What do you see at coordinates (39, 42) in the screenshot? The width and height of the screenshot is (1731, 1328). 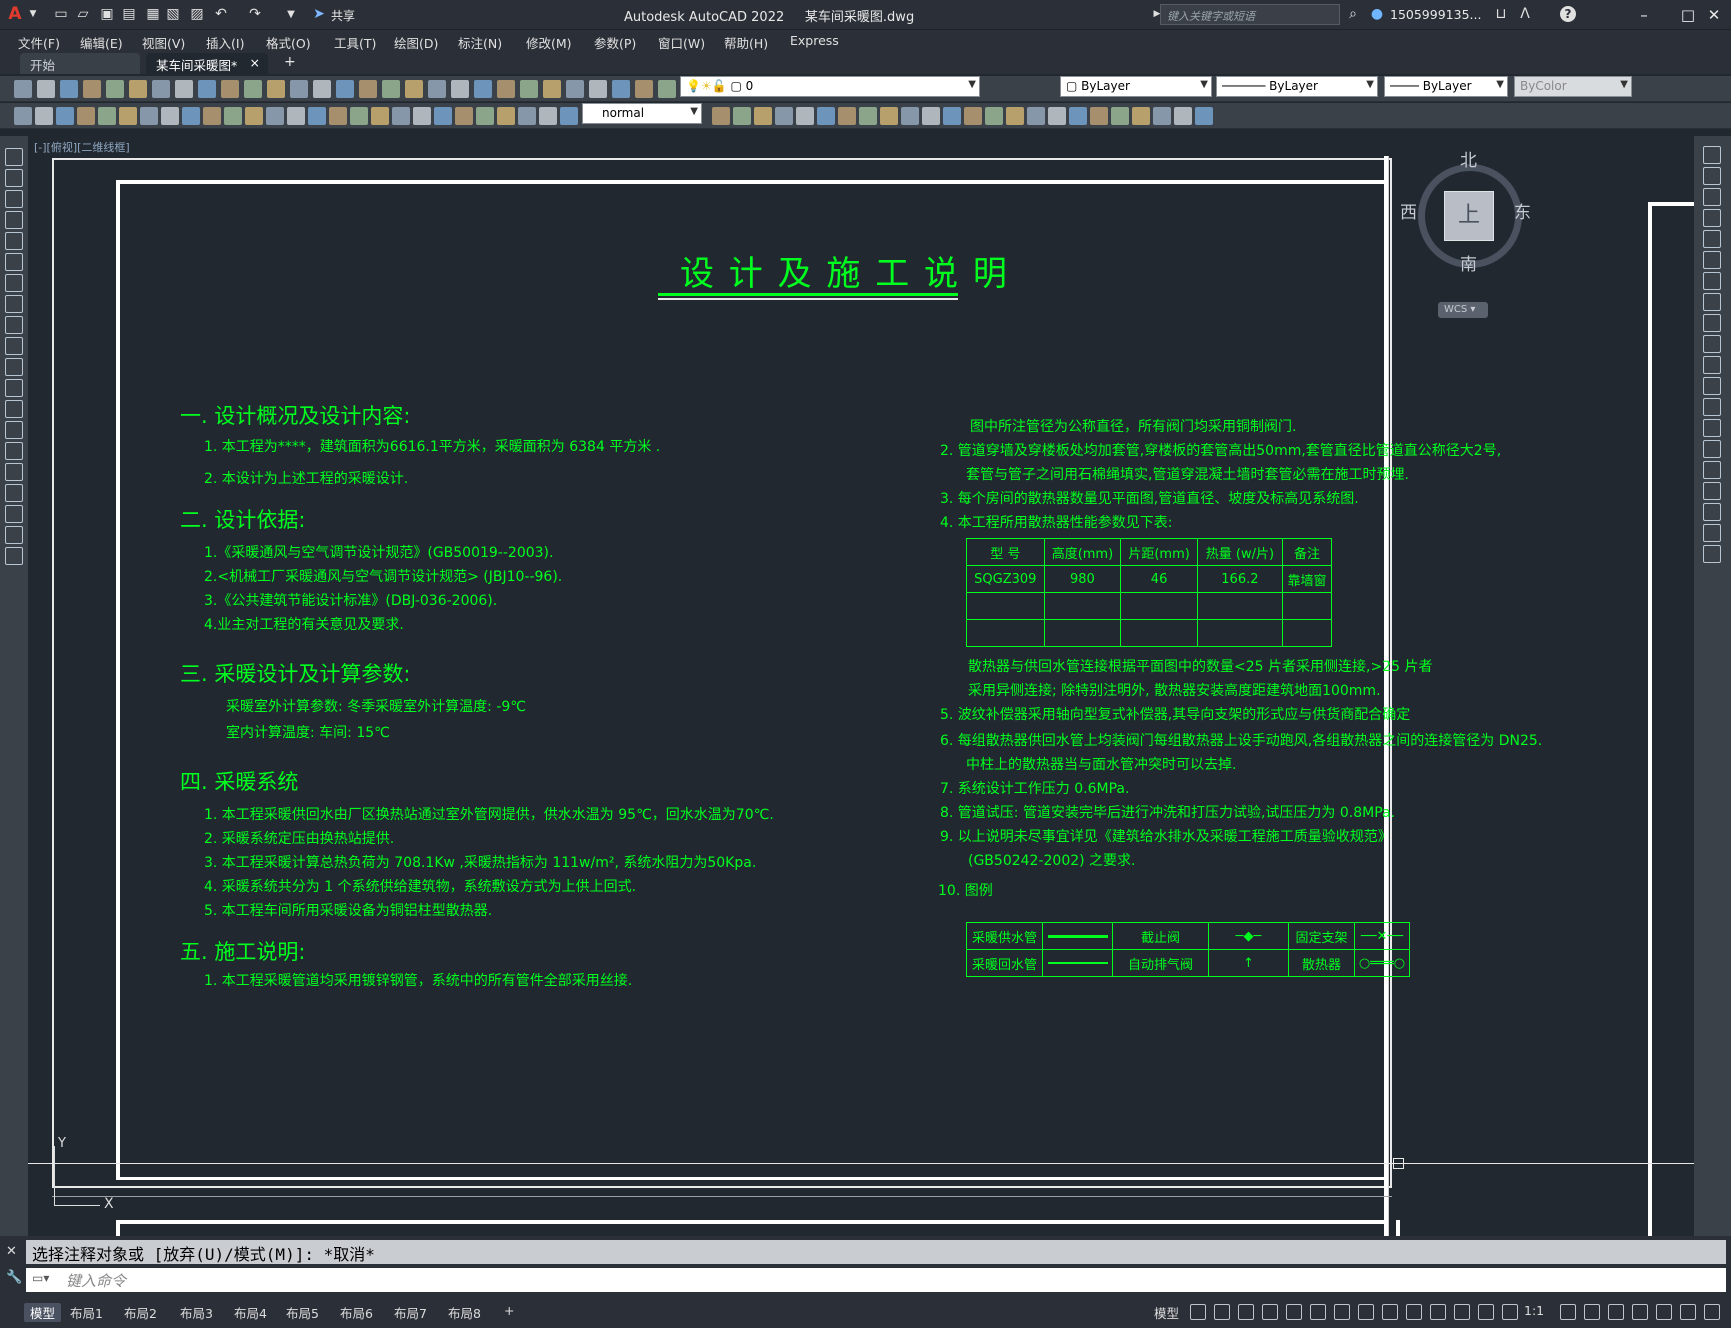 I see `menu-item: 文件(F)` at bounding box center [39, 42].